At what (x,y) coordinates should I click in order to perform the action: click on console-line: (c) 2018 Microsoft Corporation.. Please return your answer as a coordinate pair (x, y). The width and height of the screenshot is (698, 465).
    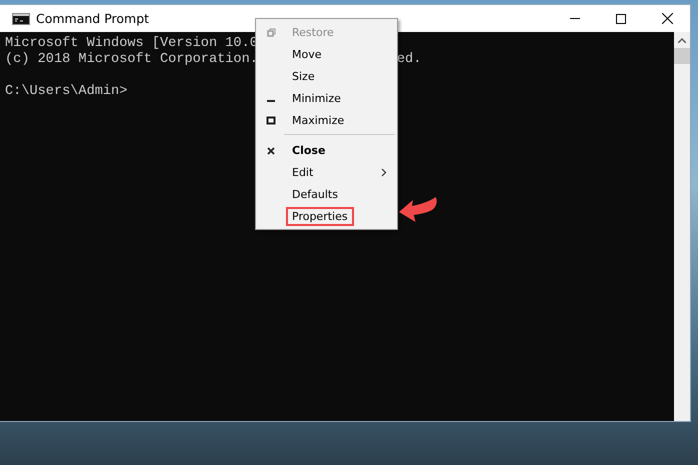
    Looking at the image, I should click on (131, 60).